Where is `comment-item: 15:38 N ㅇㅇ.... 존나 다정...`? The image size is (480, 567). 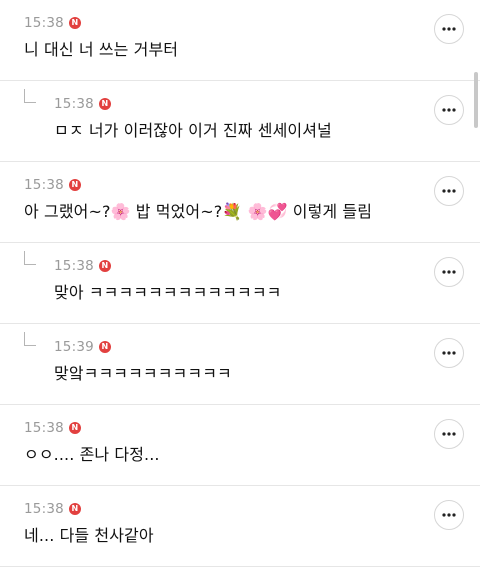
comment-item: 15:38 N ㅇㅇ.... 존나 다정... is located at coordinates (240, 445).